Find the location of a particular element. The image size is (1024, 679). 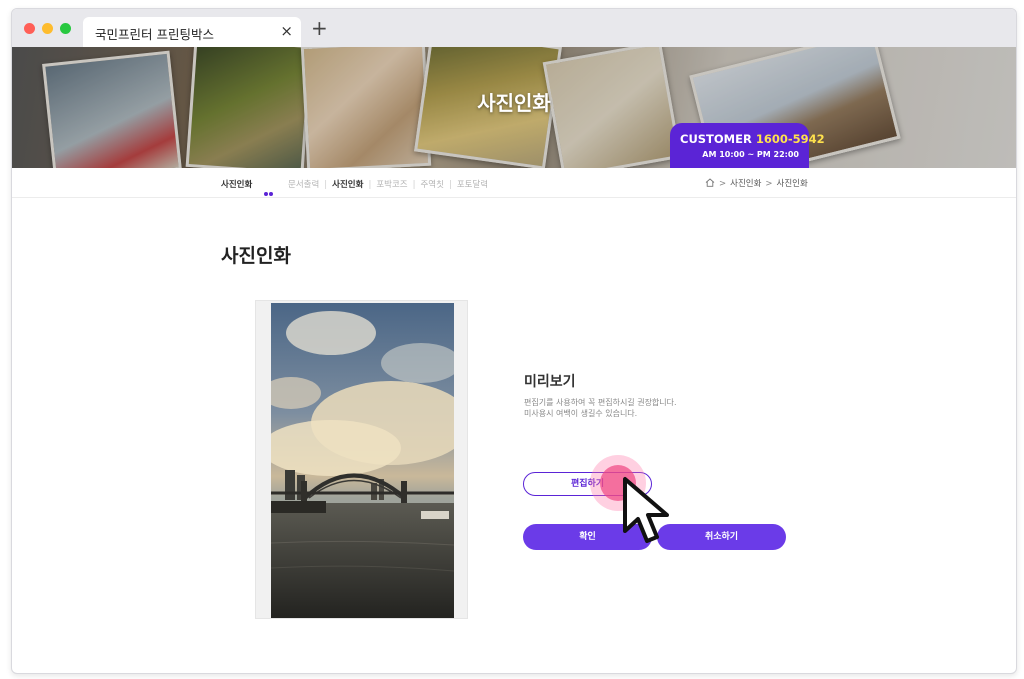

customer-label: CUSTOMER is located at coordinates (716, 139).